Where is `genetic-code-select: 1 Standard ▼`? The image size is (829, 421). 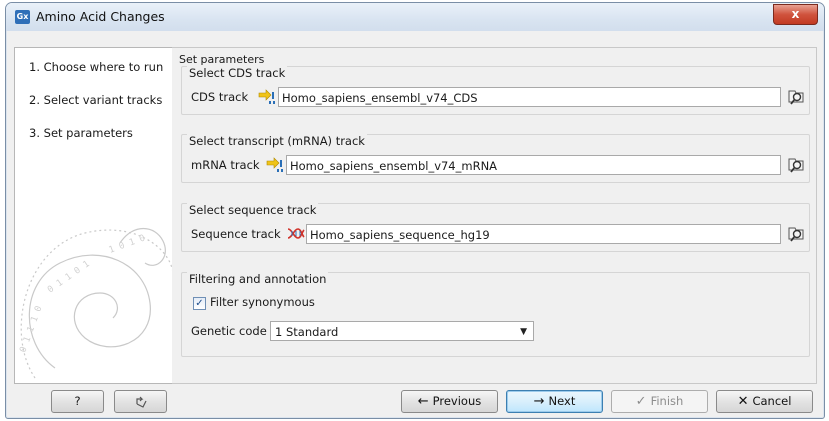
genetic-code-select: 1 Standard ▼ is located at coordinates (402, 331).